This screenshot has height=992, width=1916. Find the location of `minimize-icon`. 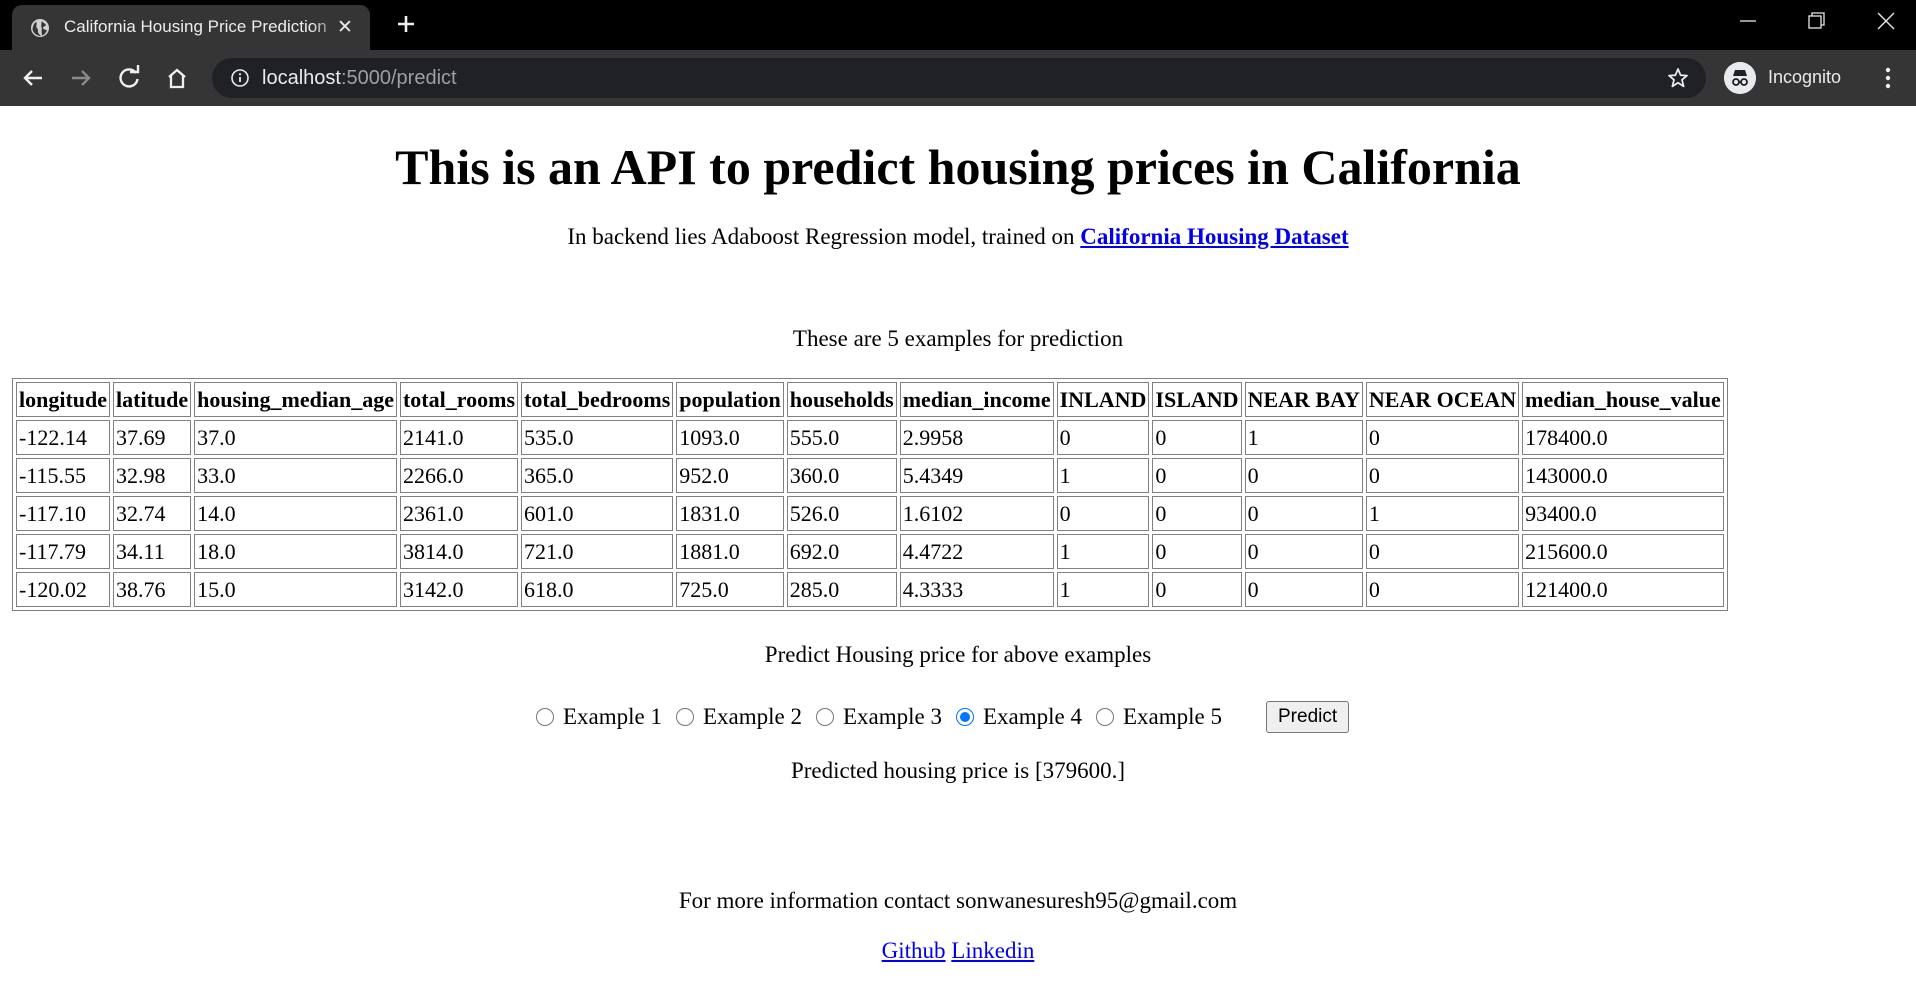

minimize-icon is located at coordinates (1748, 22).